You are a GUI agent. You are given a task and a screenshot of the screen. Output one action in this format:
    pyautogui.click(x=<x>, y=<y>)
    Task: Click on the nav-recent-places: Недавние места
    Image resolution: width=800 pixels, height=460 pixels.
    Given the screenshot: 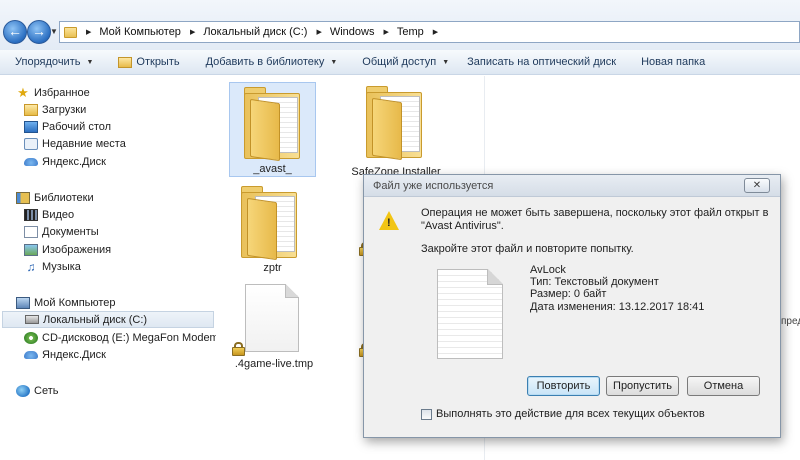 What is the action you would take?
    pyautogui.click(x=115, y=143)
    